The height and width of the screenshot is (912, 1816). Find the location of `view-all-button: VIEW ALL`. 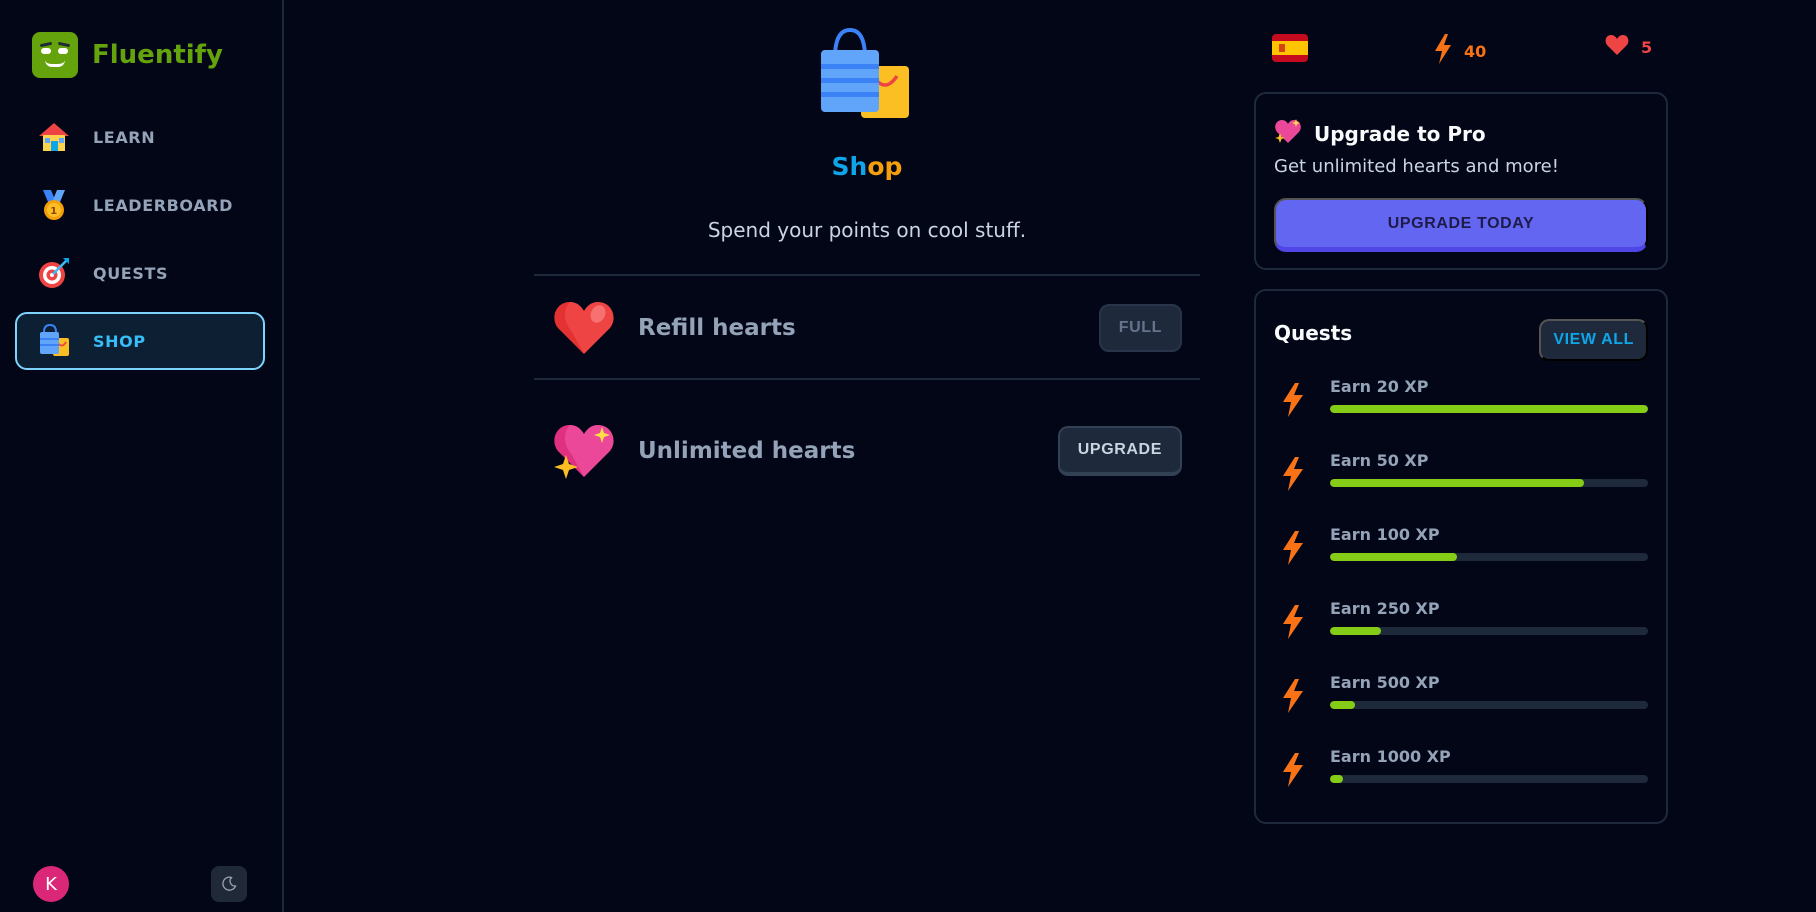

view-all-button: VIEW ALL is located at coordinates (1593, 340).